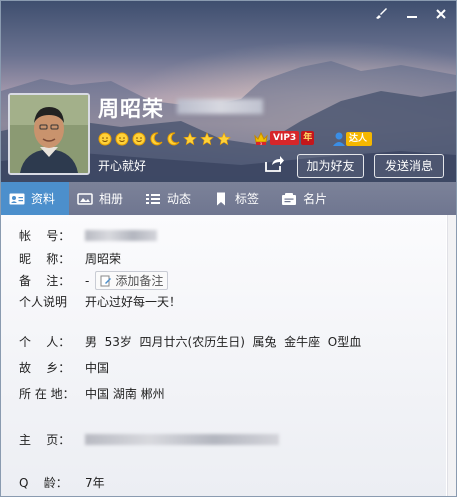 This screenshot has width=457, height=497. I want to click on homepage-row: 主 页：, so click(149, 439).